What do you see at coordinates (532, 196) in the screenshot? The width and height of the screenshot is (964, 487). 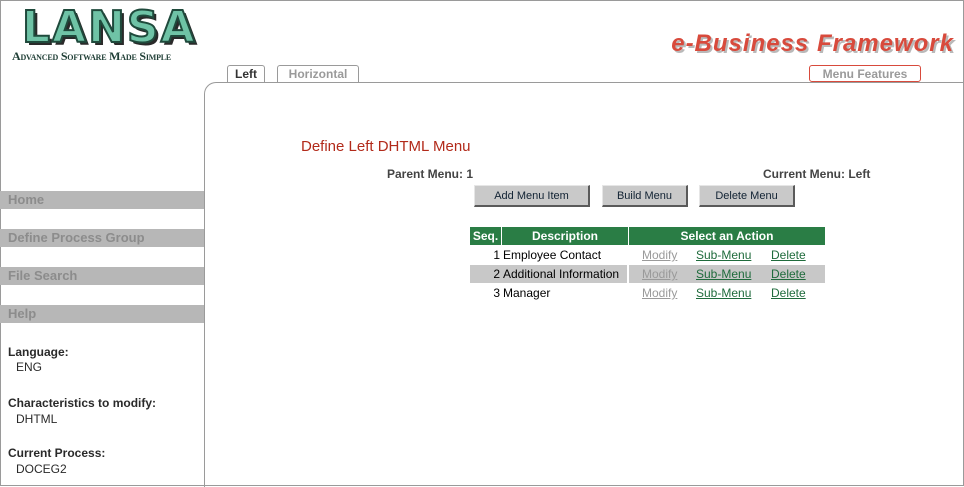 I see `add-menu-item-button: Add Menu Item` at bounding box center [532, 196].